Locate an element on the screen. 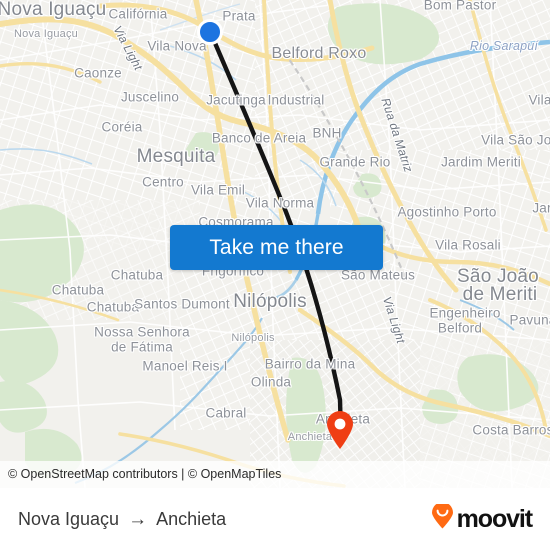 The width and height of the screenshot is (550, 550). moovit-pin-icon is located at coordinates (442, 518).